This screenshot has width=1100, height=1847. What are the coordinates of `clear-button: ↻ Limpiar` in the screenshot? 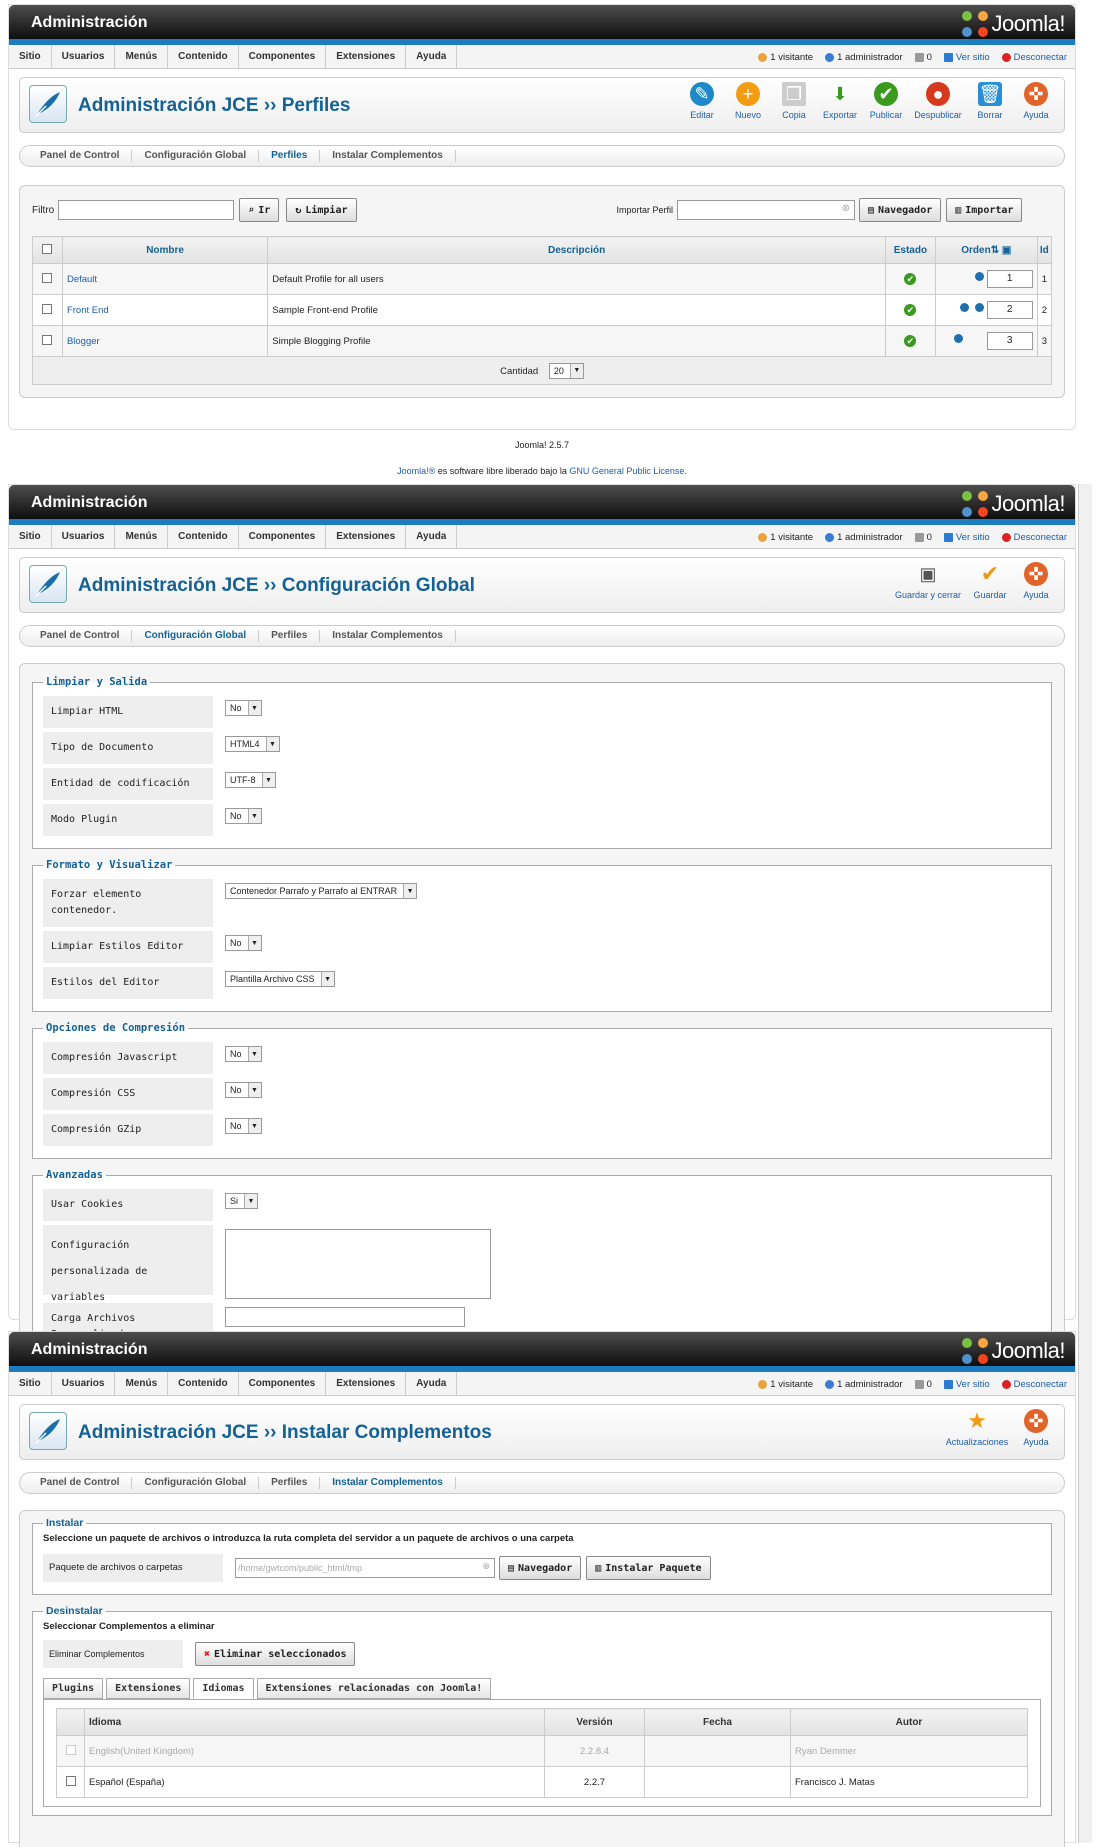 It's located at (321, 210).